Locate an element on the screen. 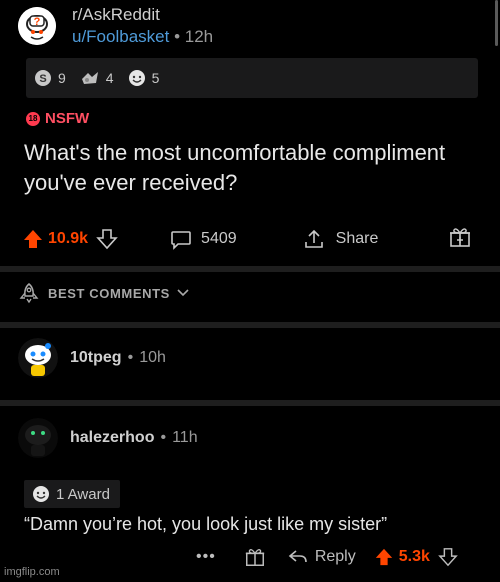  rocket-icon is located at coordinates (29, 293).